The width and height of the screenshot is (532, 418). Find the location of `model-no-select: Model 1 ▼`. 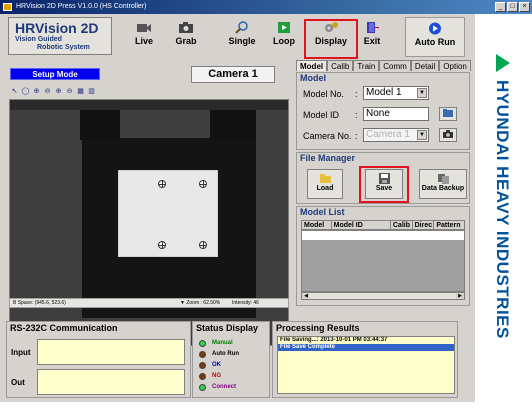

model-no-select: Model 1 ▼ is located at coordinates (396, 93).